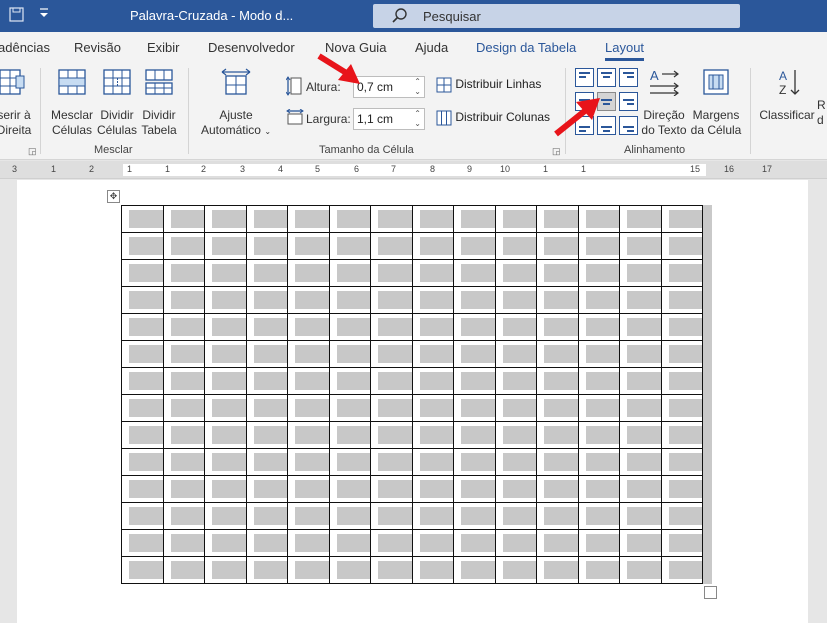  What do you see at coordinates (44, 14) in the screenshot?
I see `customize-quick-access-icon` at bounding box center [44, 14].